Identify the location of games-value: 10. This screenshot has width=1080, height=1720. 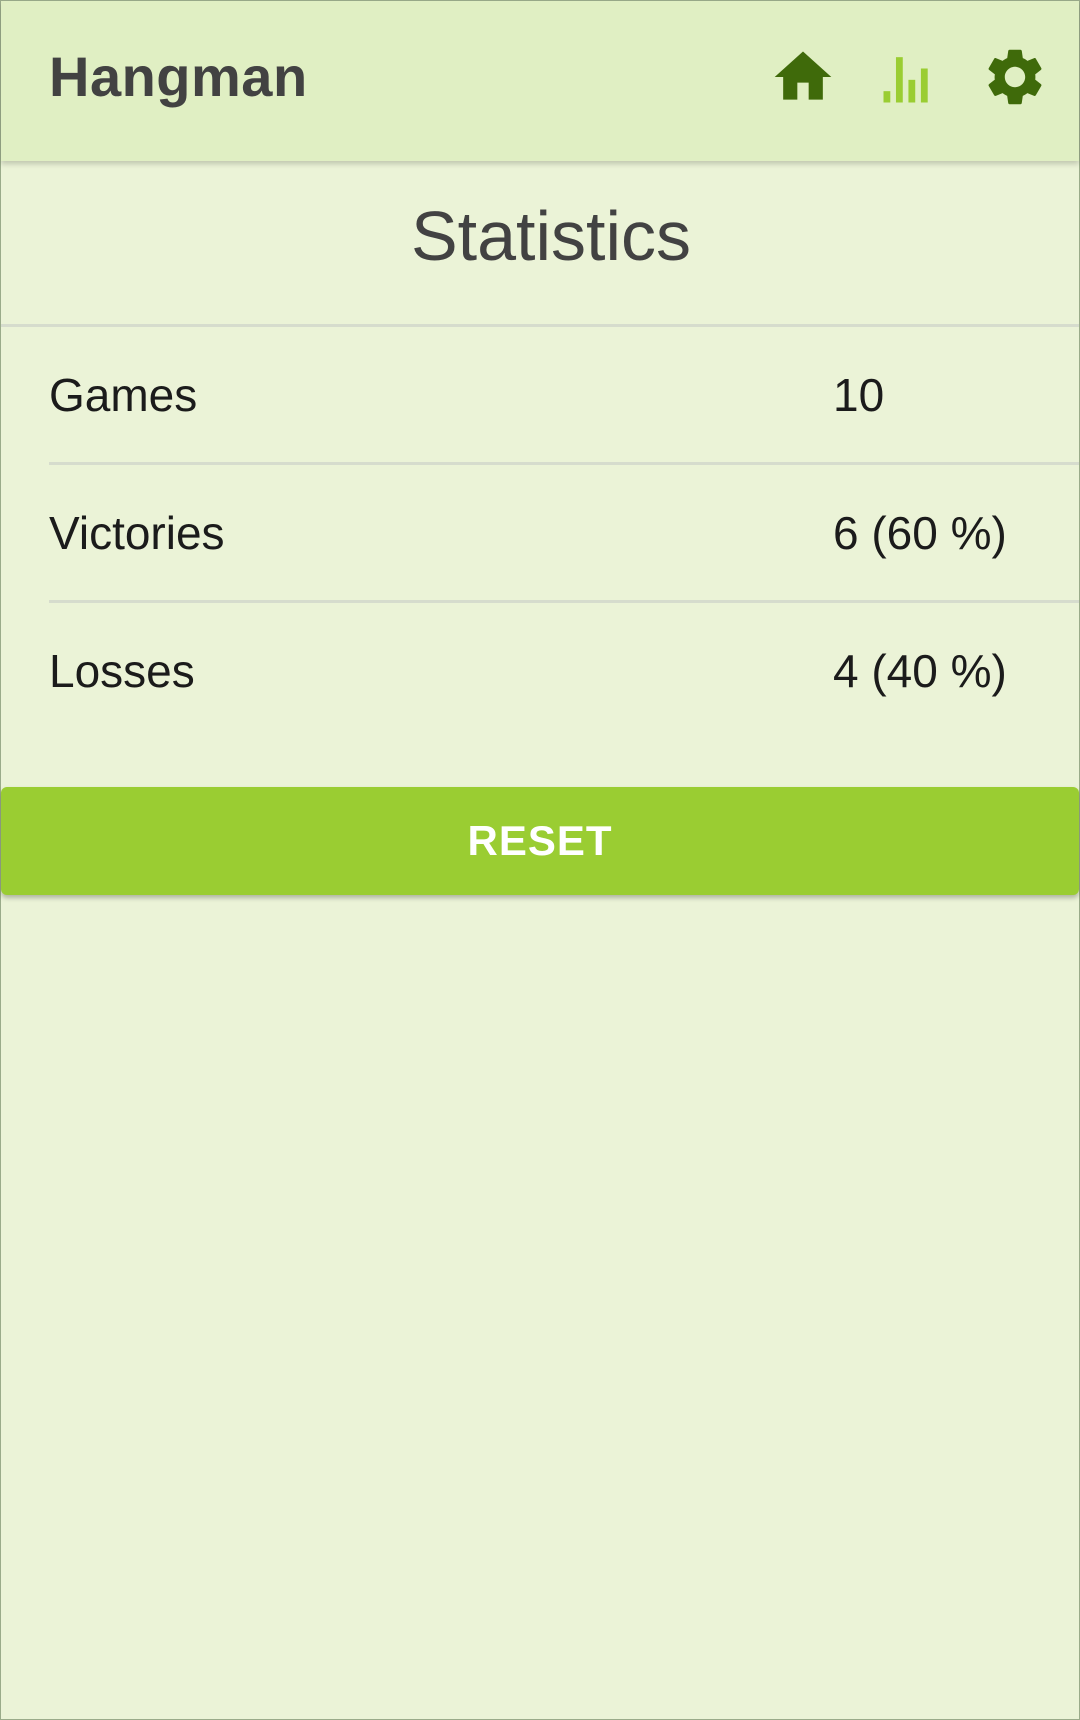
(859, 395).